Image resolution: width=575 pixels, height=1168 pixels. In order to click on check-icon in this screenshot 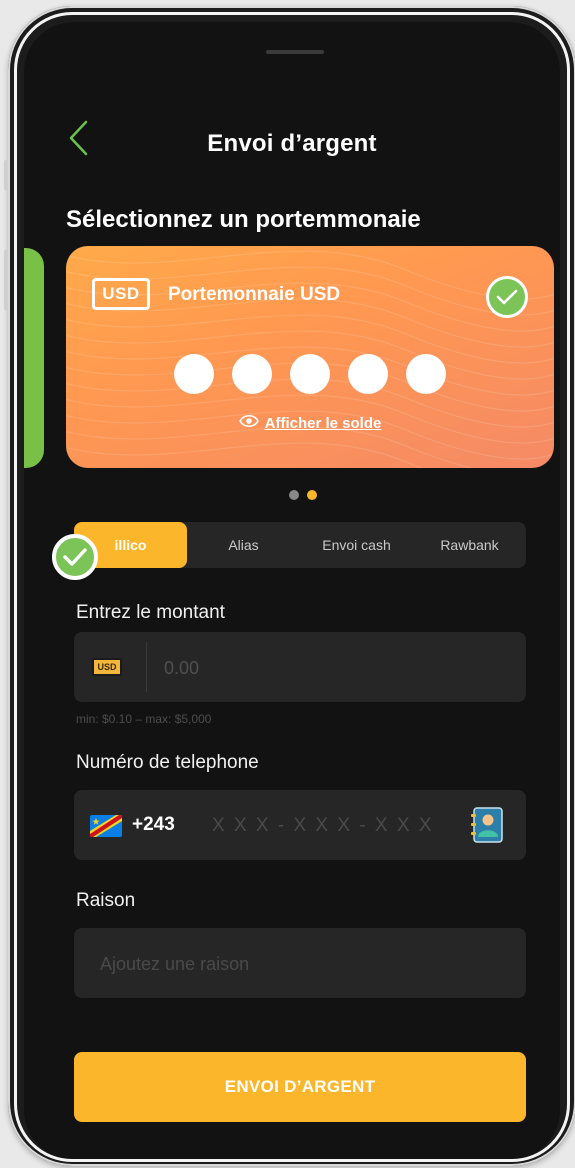, I will do `click(75, 557)`.